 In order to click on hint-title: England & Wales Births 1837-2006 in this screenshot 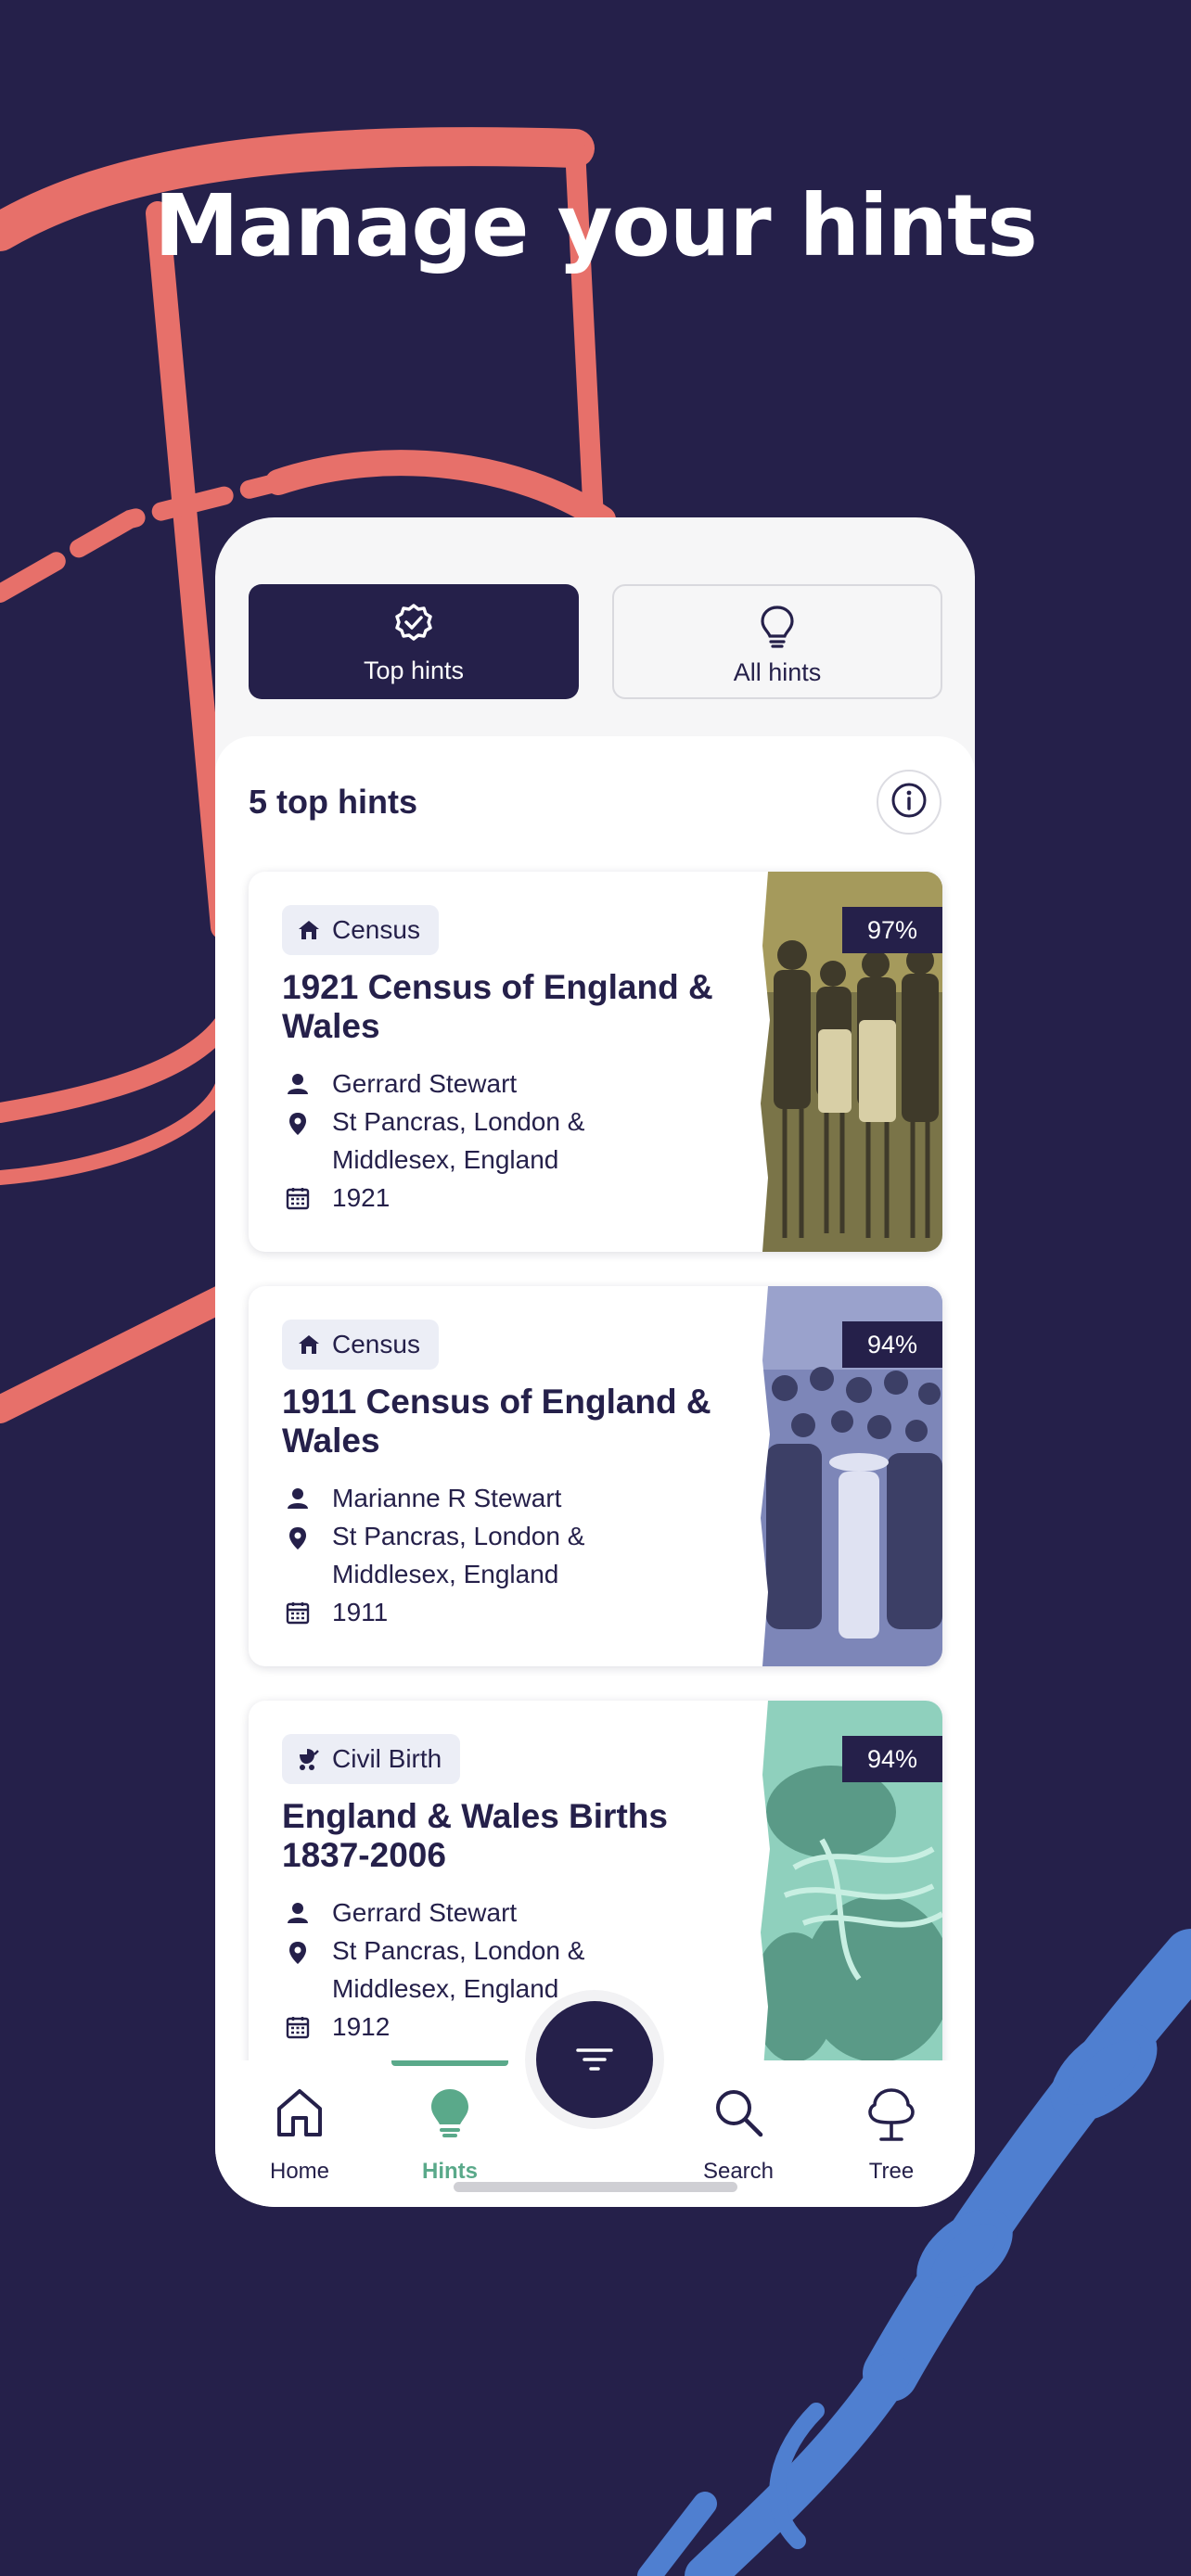, I will do `click(475, 1835)`.